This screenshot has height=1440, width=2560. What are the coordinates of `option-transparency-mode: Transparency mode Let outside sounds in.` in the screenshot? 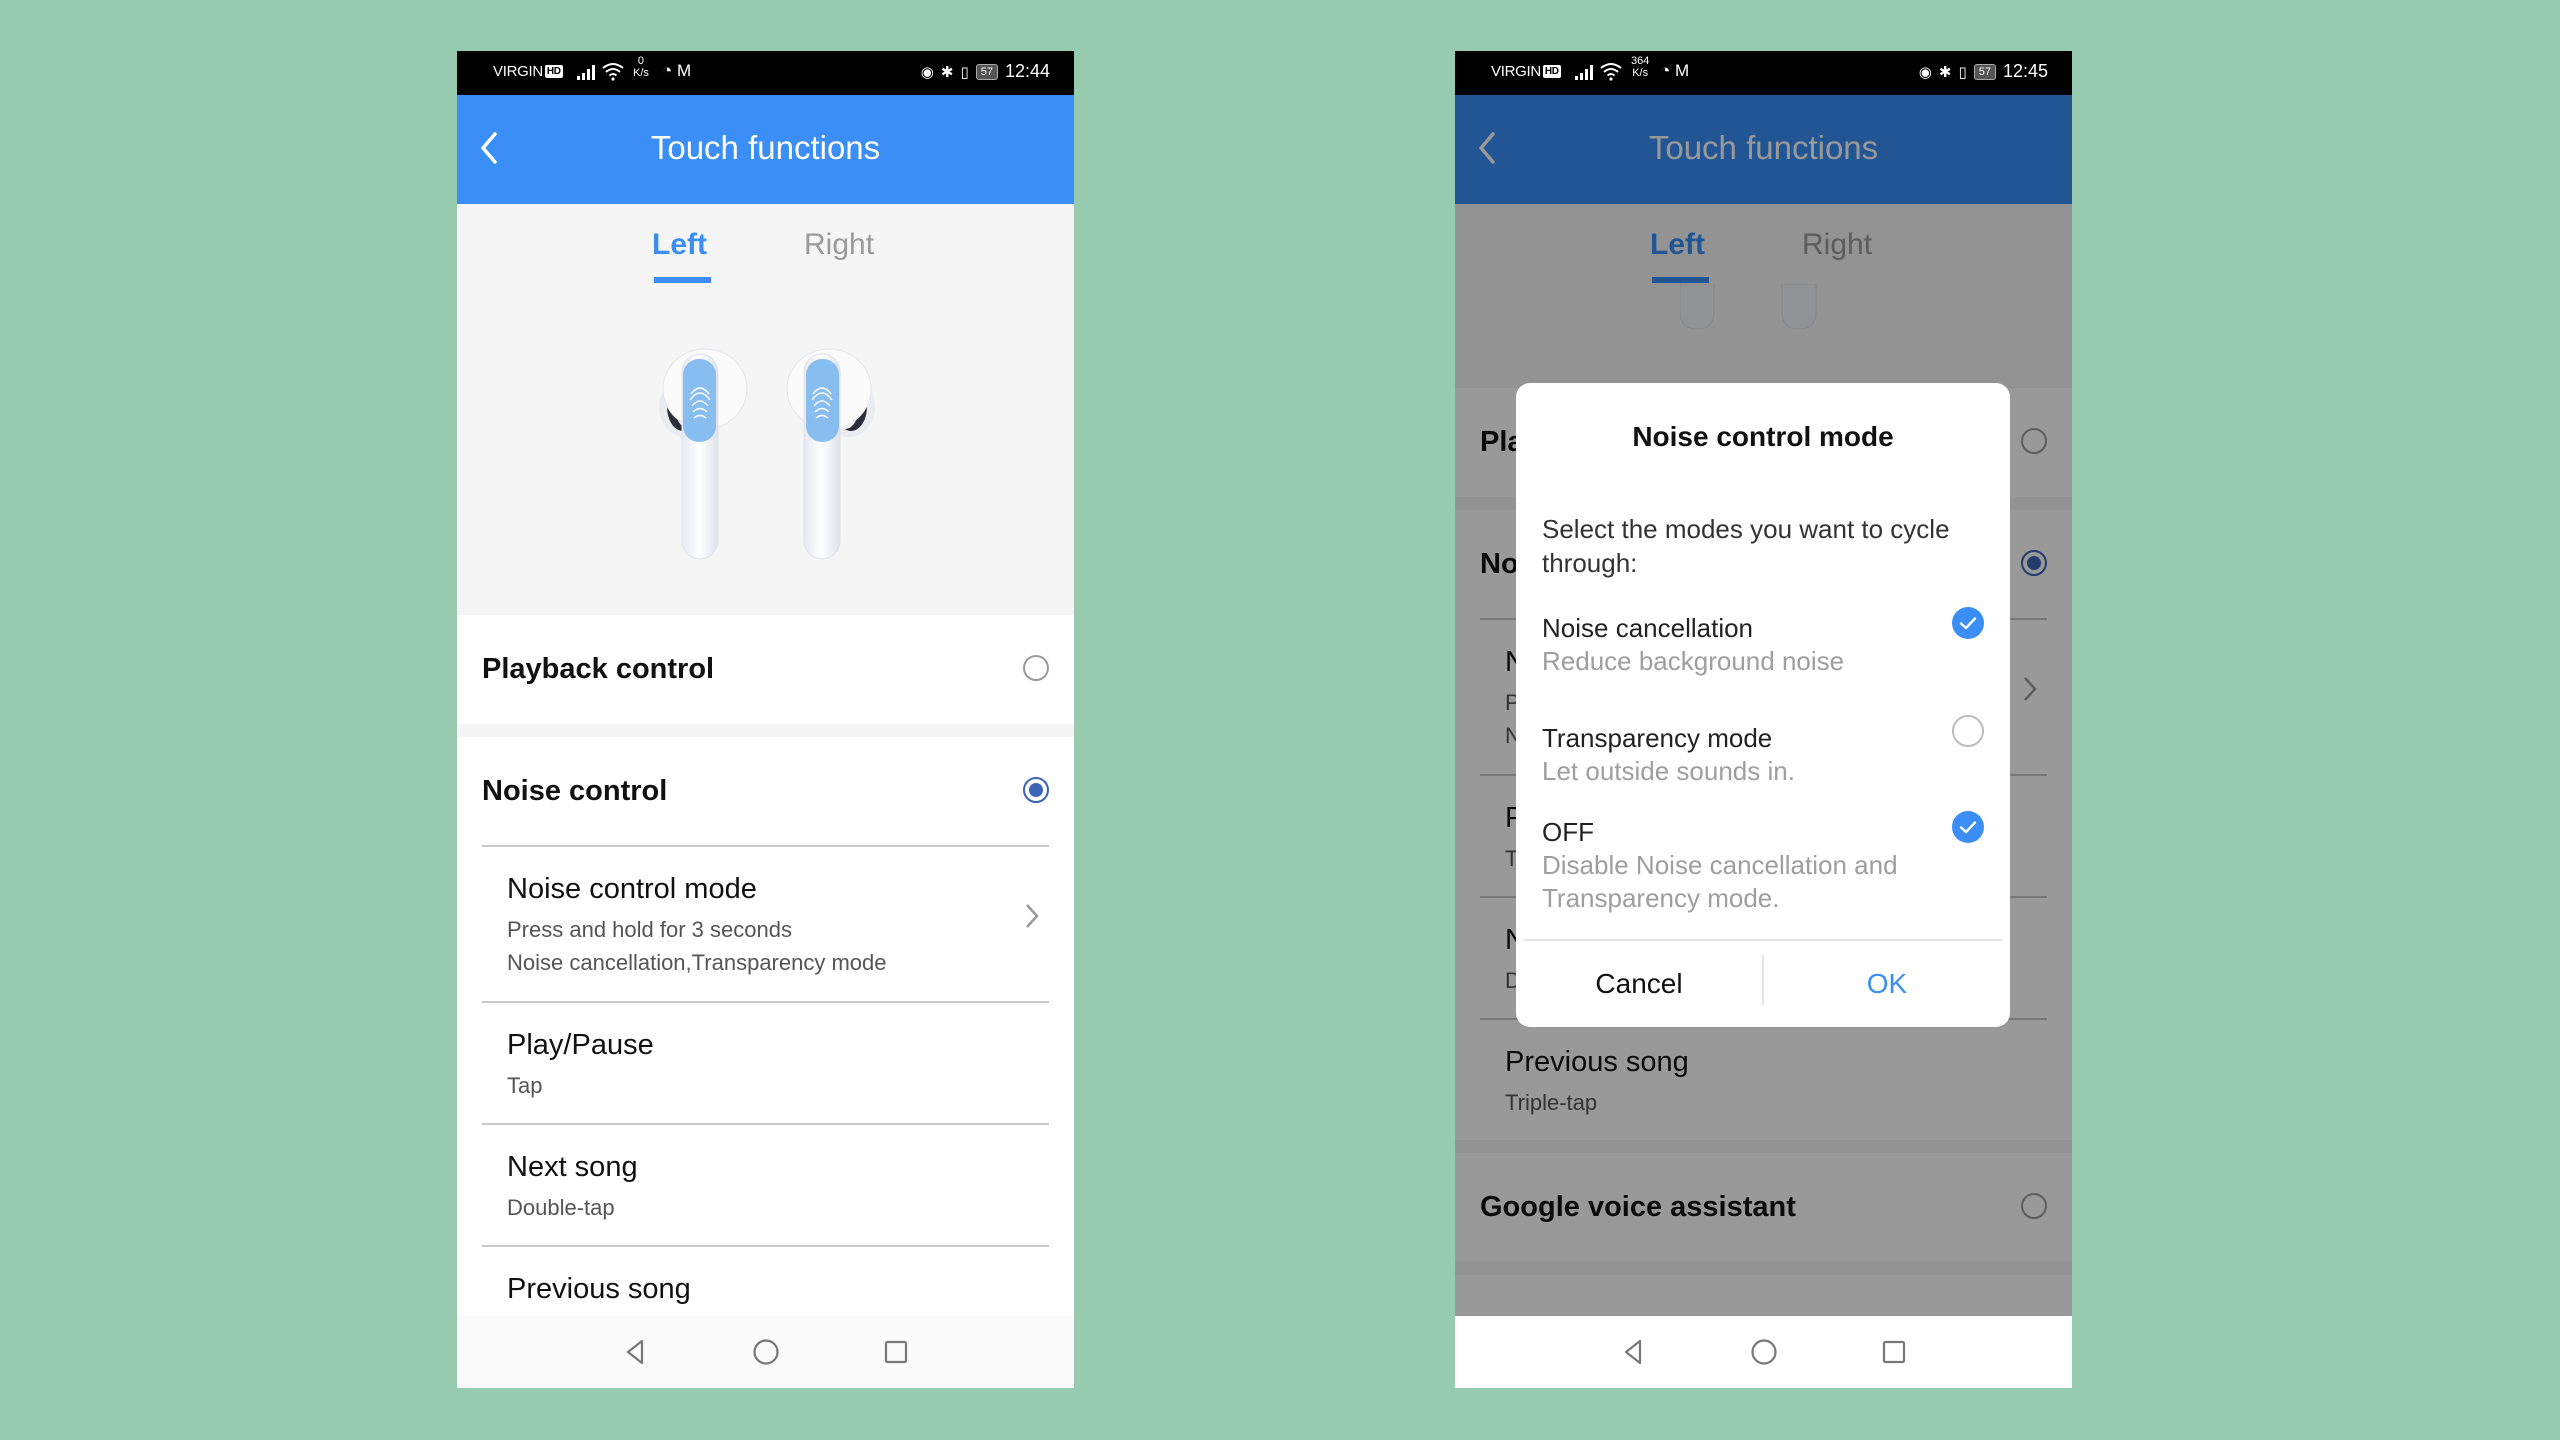 It's located at (1763, 751).